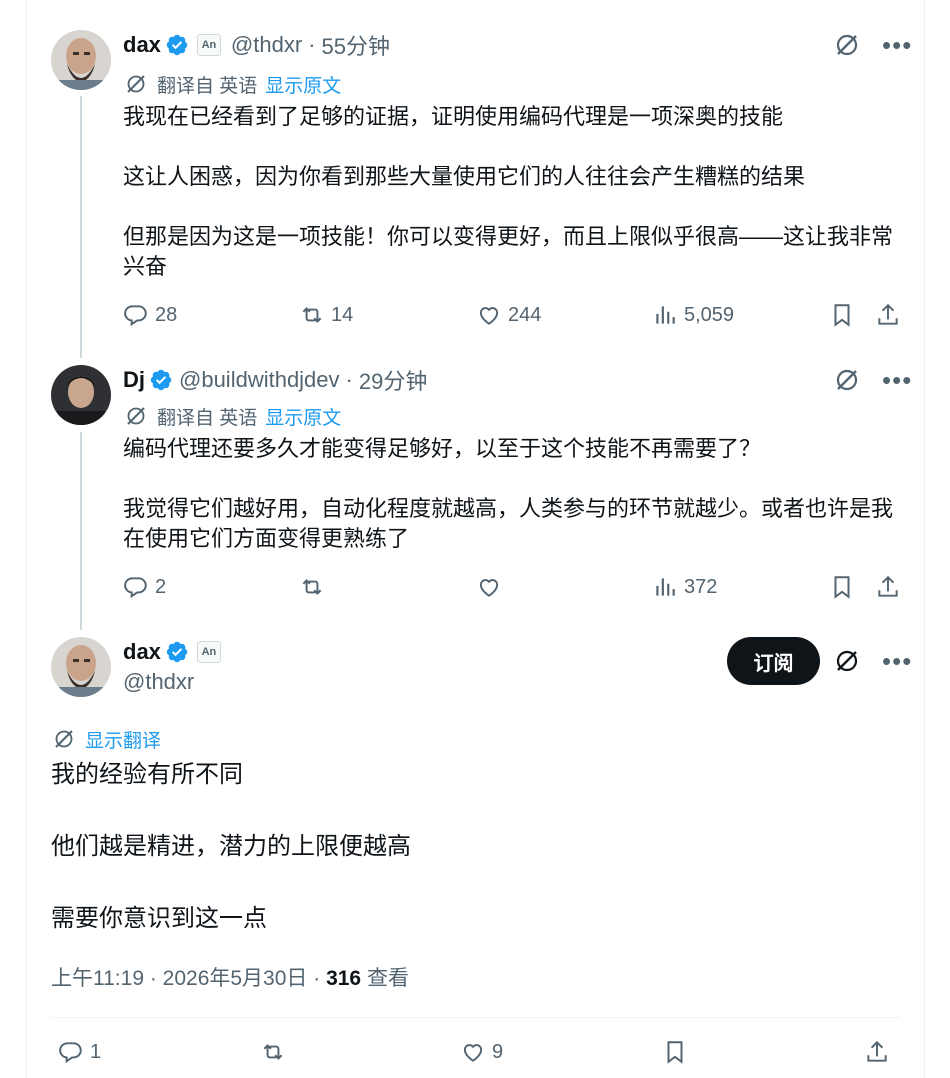  What do you see at coordinates (453, 116) in the screenshot?
I see `tweet-paragraph: 我现在已经看到了足够的证据，证明使用编码代理是一项深奥的技能` at bounding box center [453, 116].